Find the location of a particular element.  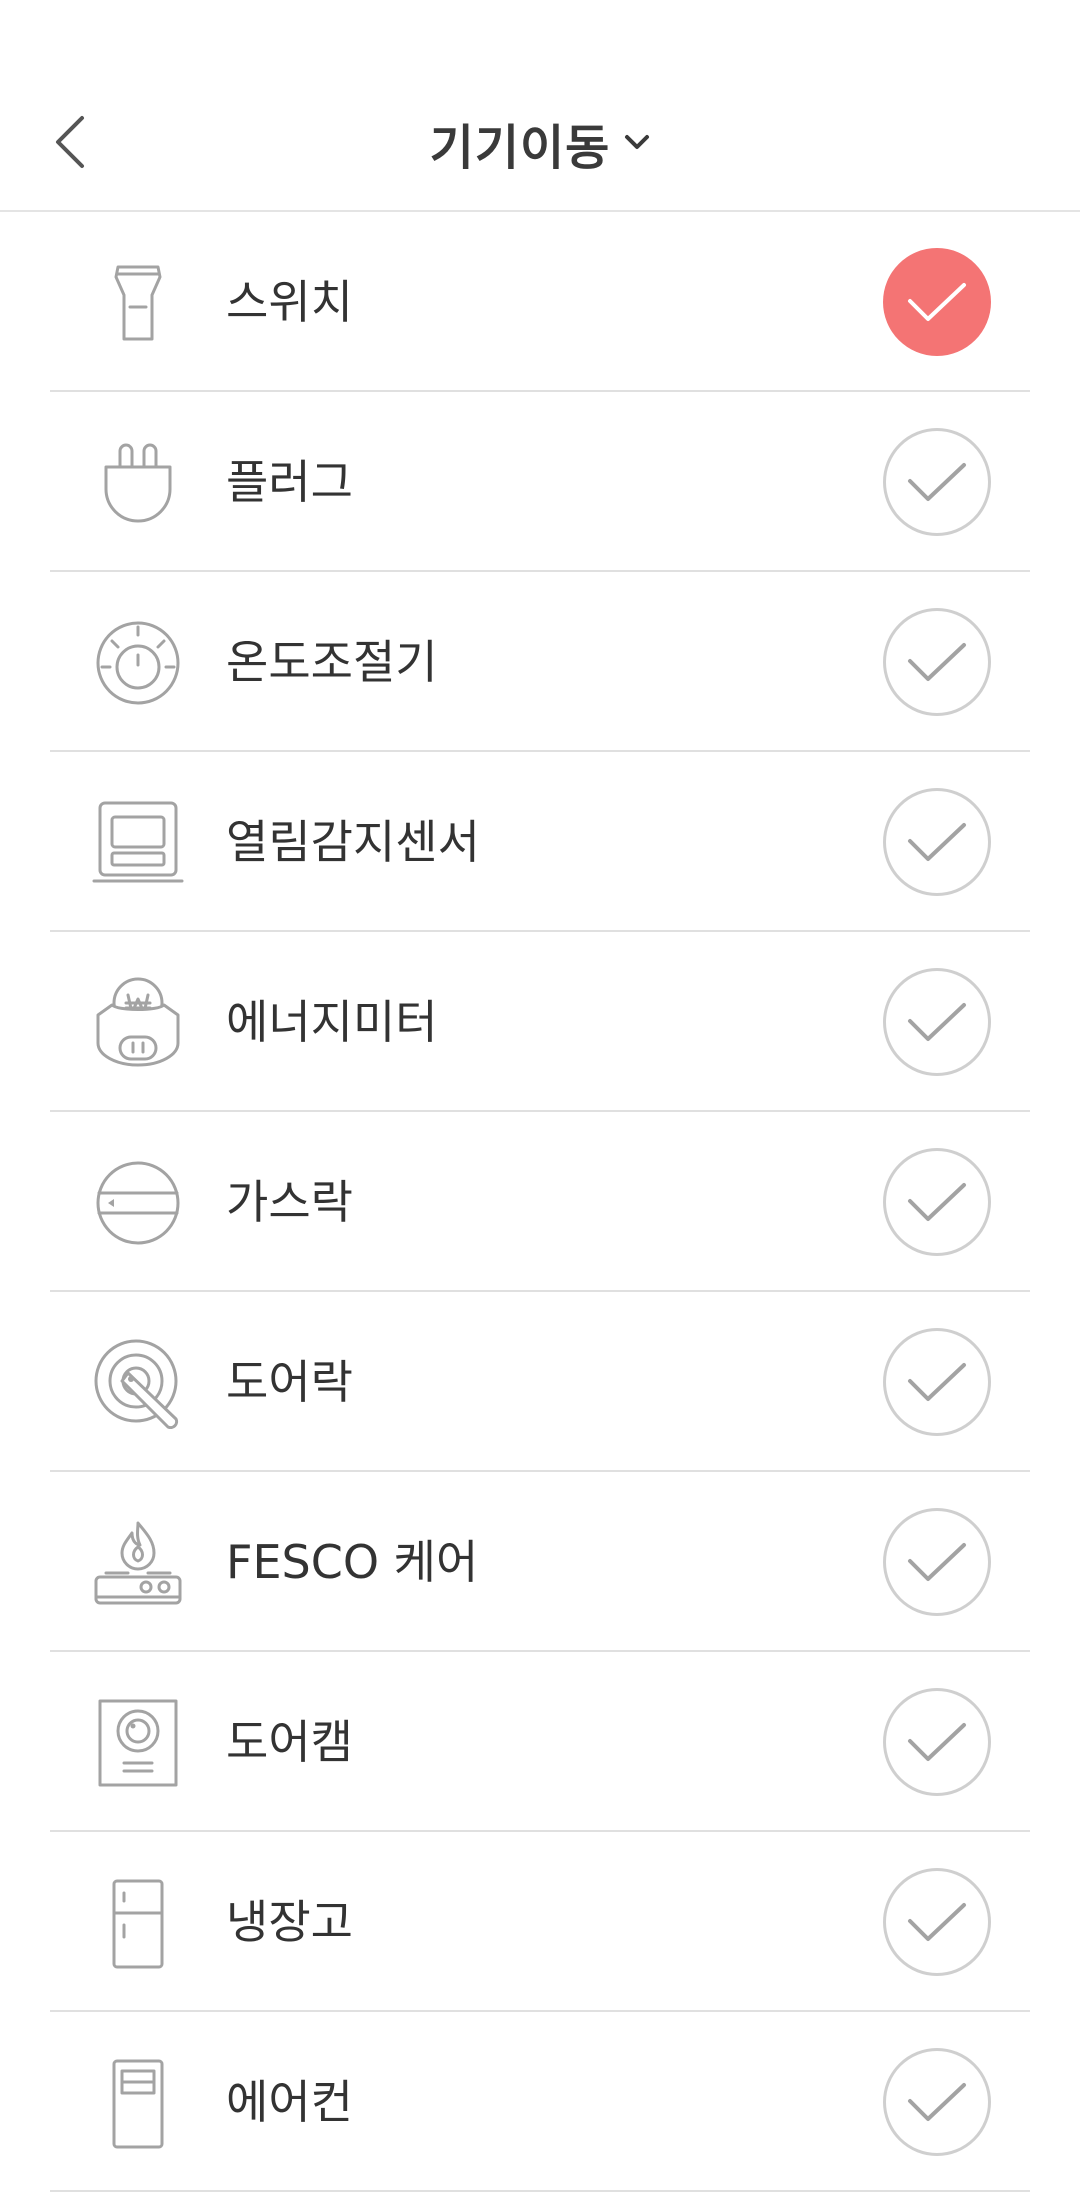

app-header: 기기이동 is located at coordinates (540, 106).